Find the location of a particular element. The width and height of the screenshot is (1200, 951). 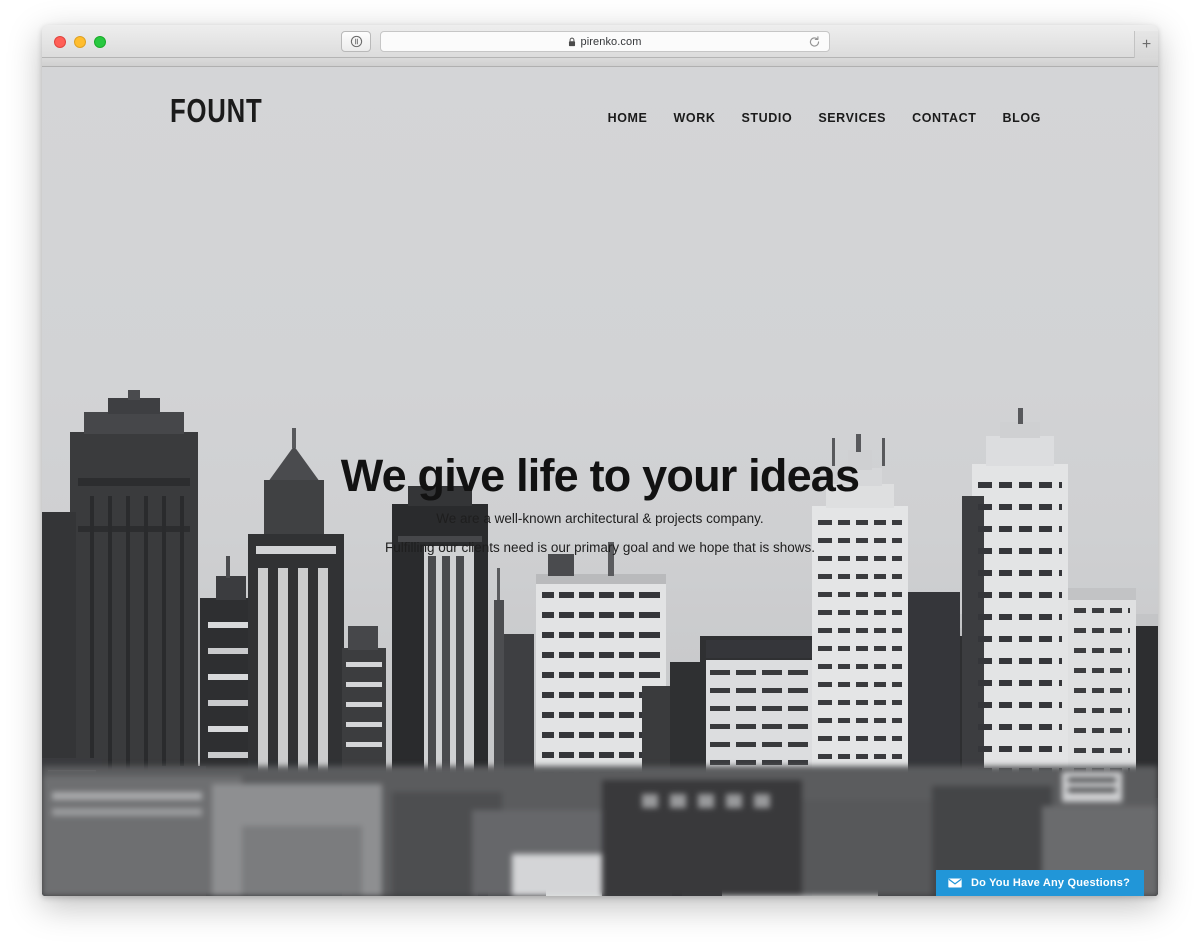

minimize-window-button is located at coordinates (80, 42).